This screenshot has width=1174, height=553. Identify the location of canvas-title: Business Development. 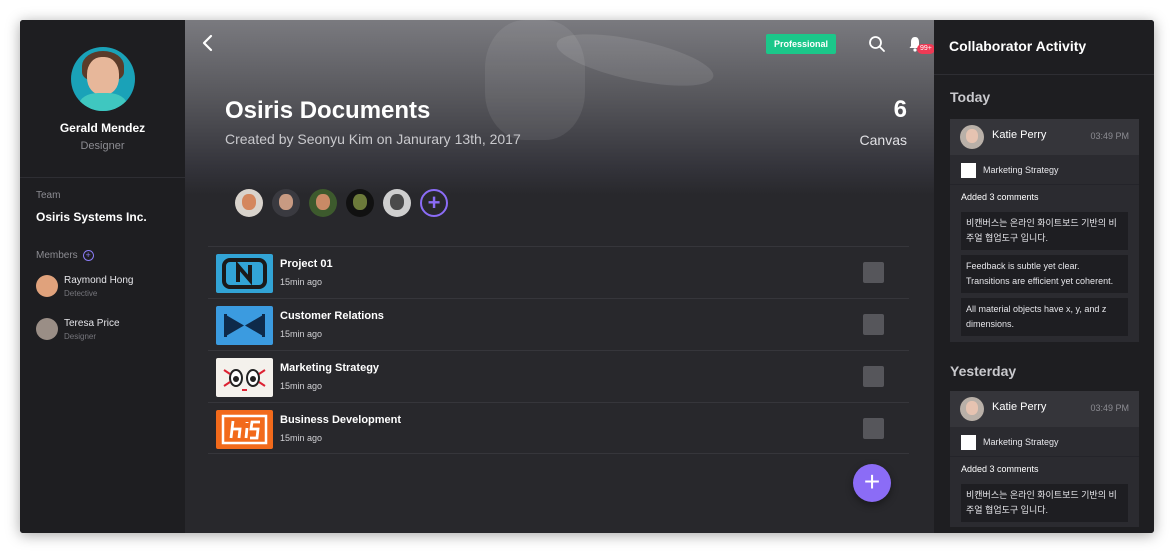
(341, 420).